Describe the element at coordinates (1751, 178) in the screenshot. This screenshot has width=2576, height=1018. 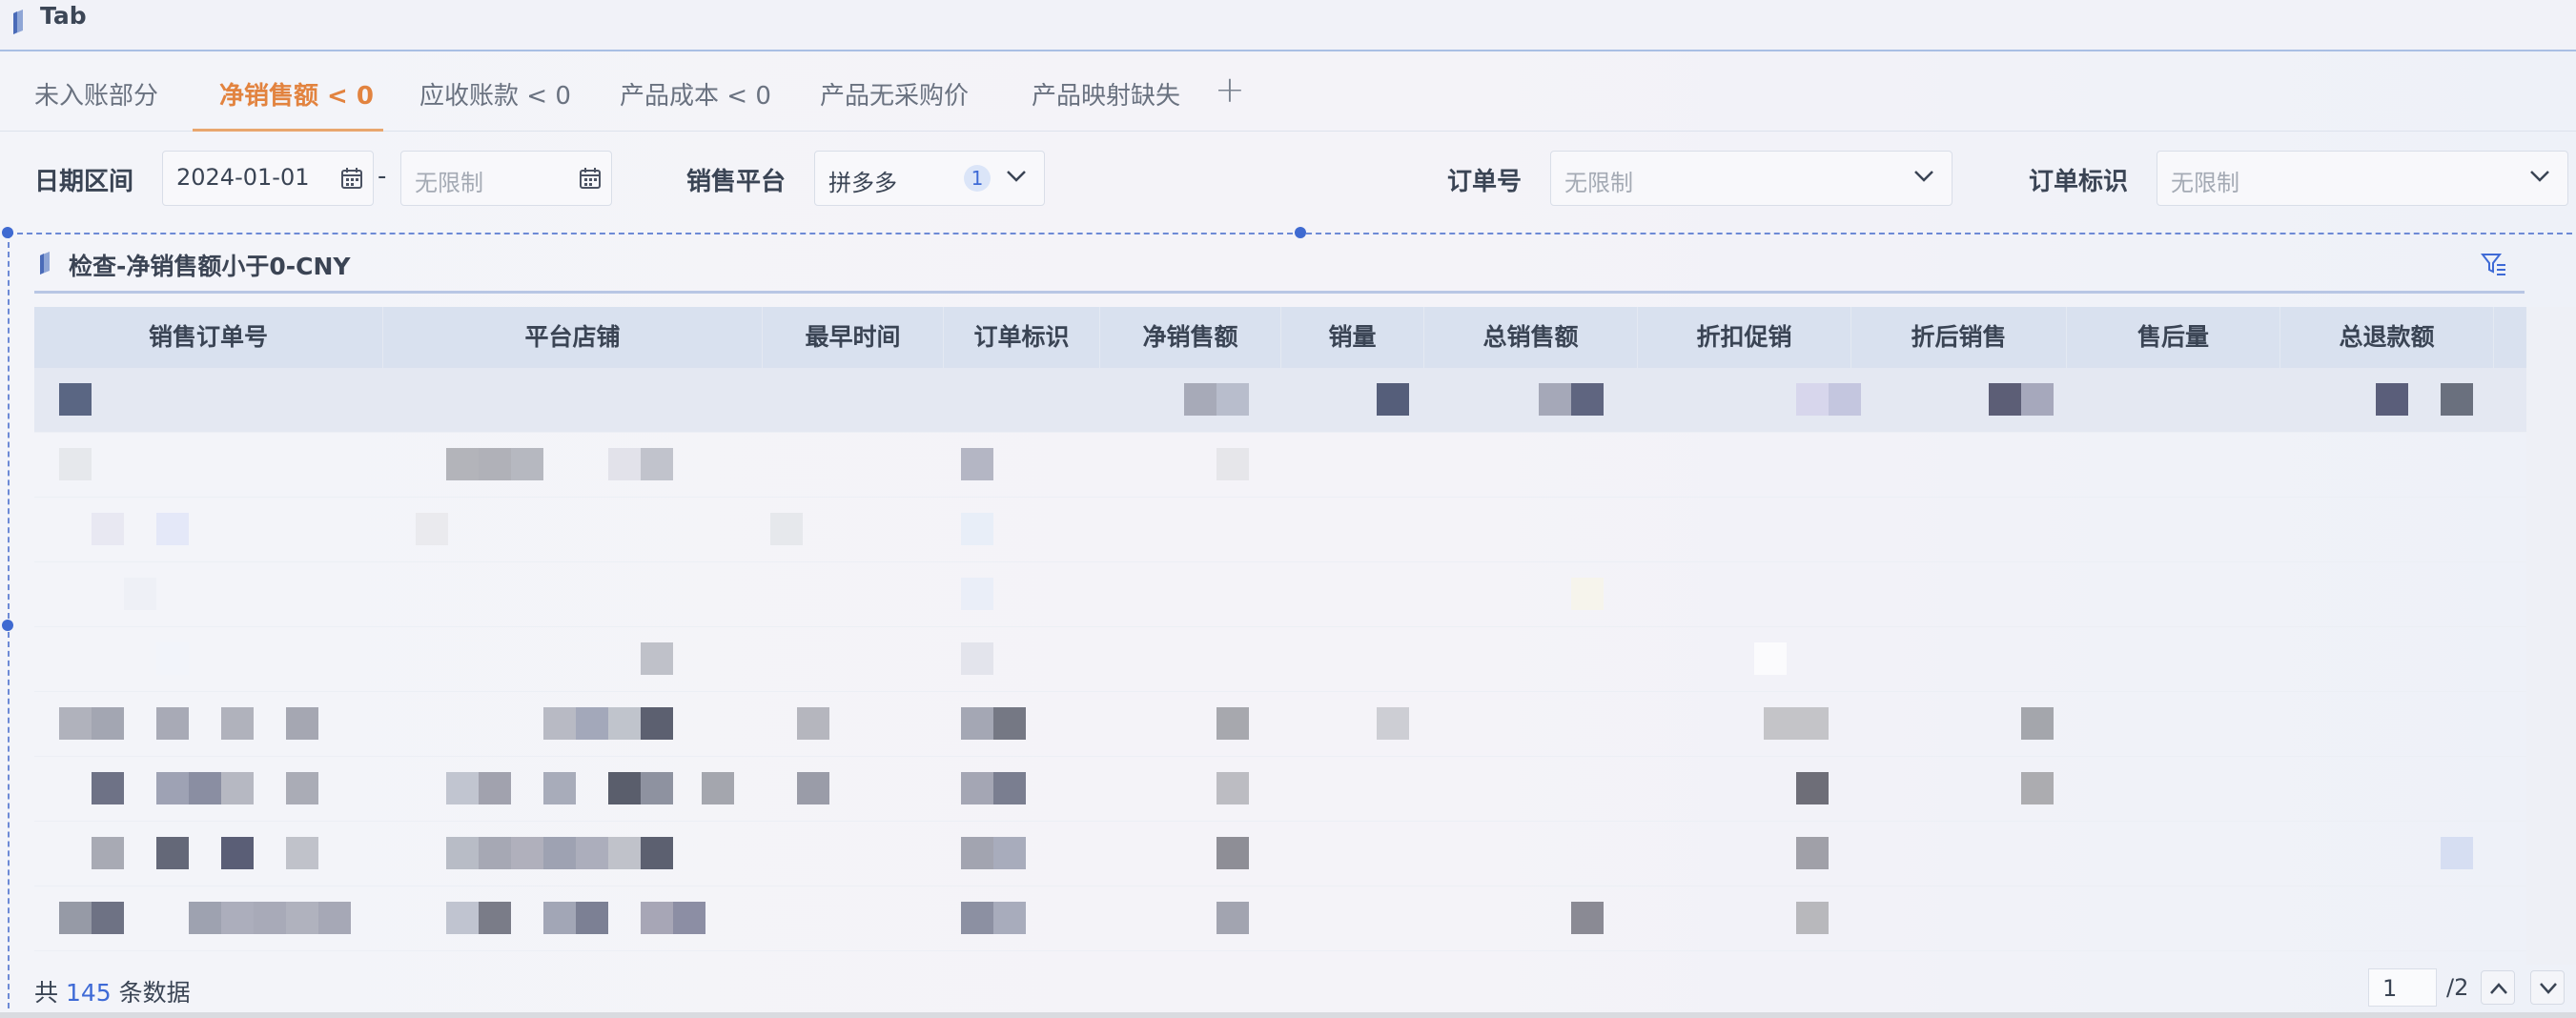
I see `order-no-select: 无限制` at that location.